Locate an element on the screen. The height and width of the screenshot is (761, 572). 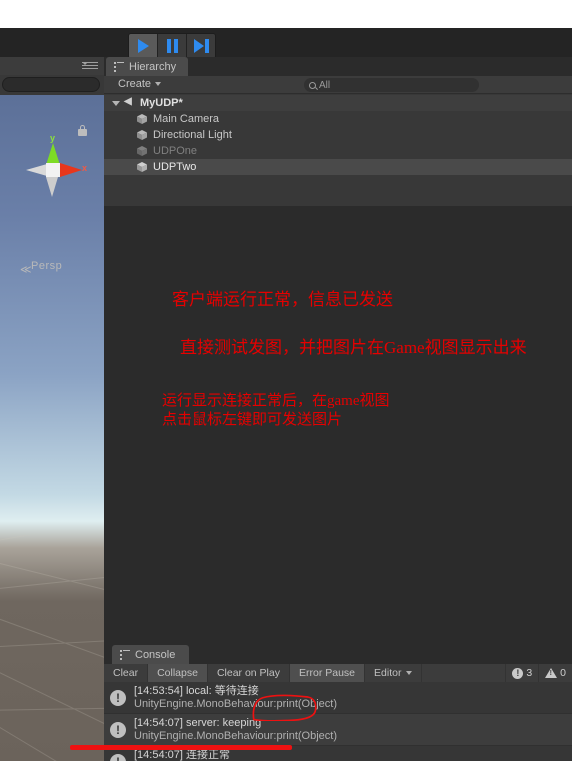
foldout-triangle-icon is located at coordinates (116, 103).